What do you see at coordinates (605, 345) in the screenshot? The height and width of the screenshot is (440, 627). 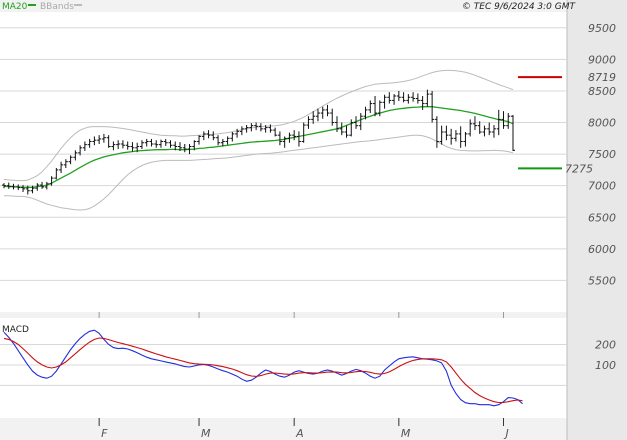 I see `macd-y-tick-label: 200` at bounding box center [605, 345].